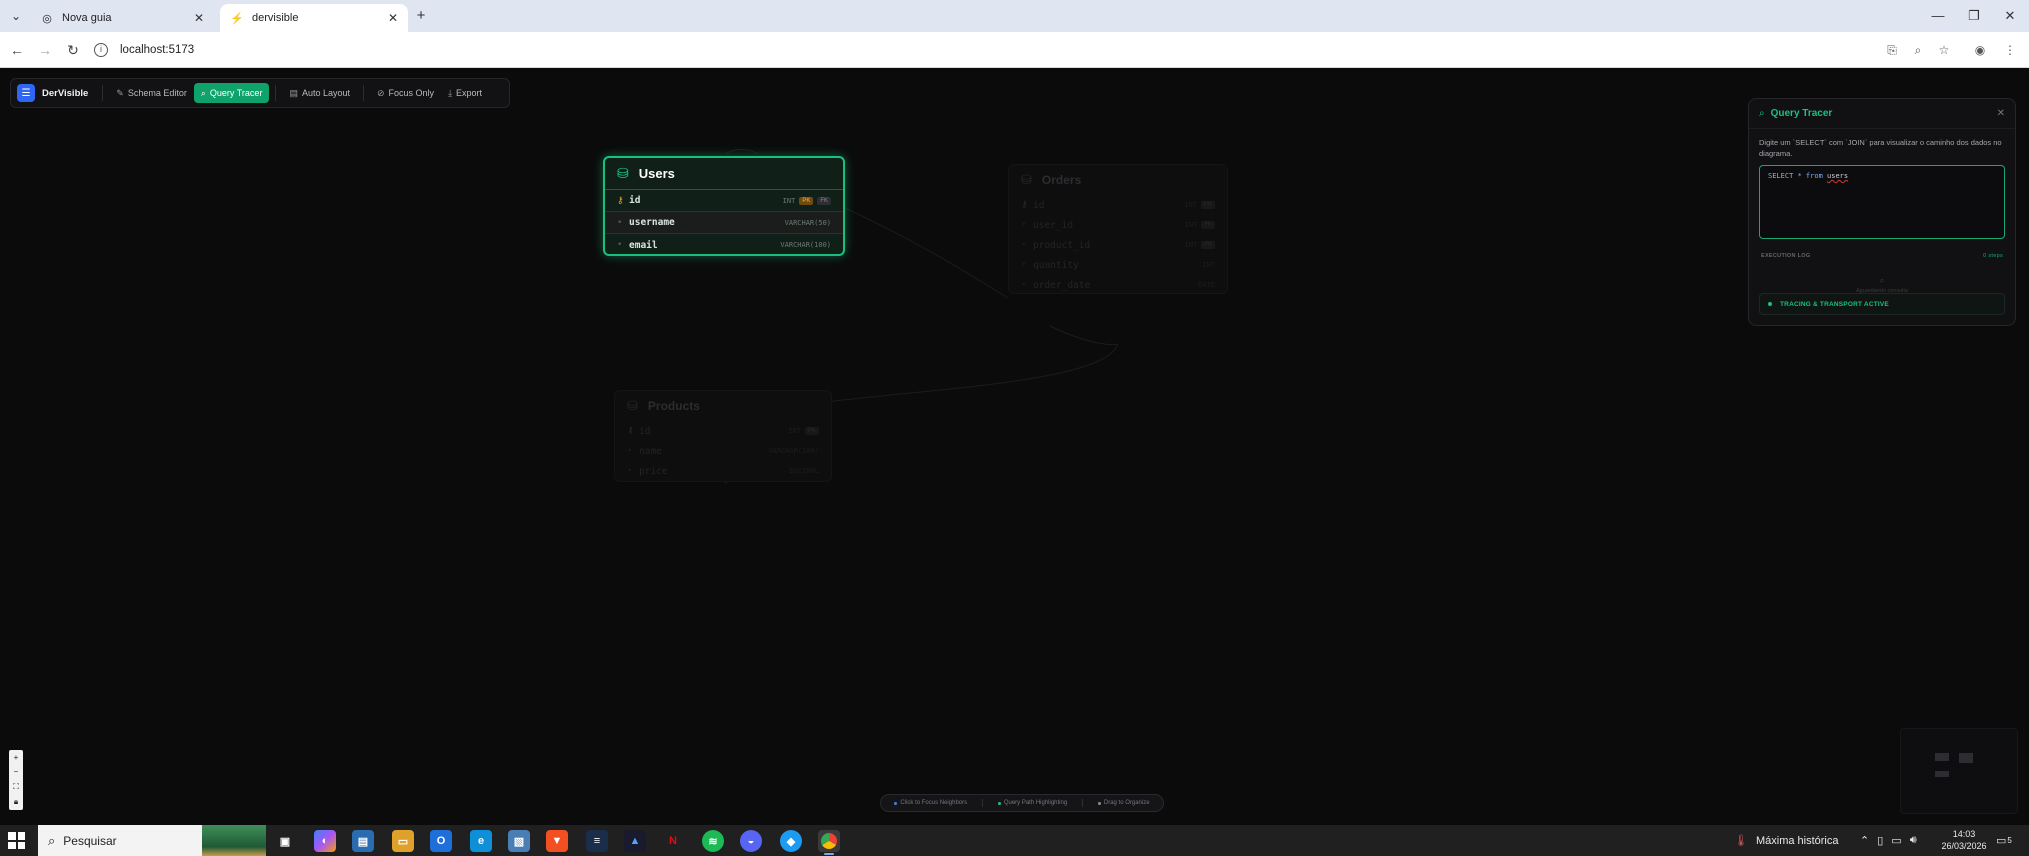 The image size is (2029, 856). I want to click on tracing-status-text: TRACING & TRANSPORT ACTIVE, so click(1834, 304).